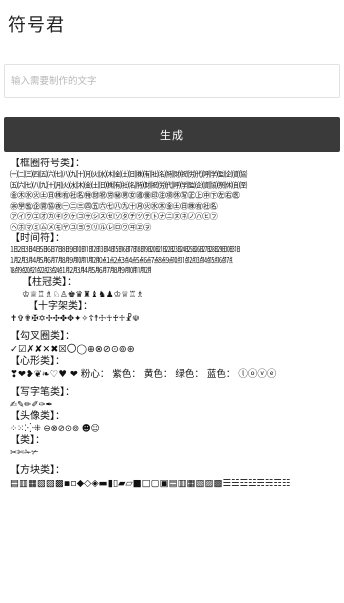 The height and width of the screenshot is (603, 344). I want to click on app-title: 符号君, so click(36, 25).